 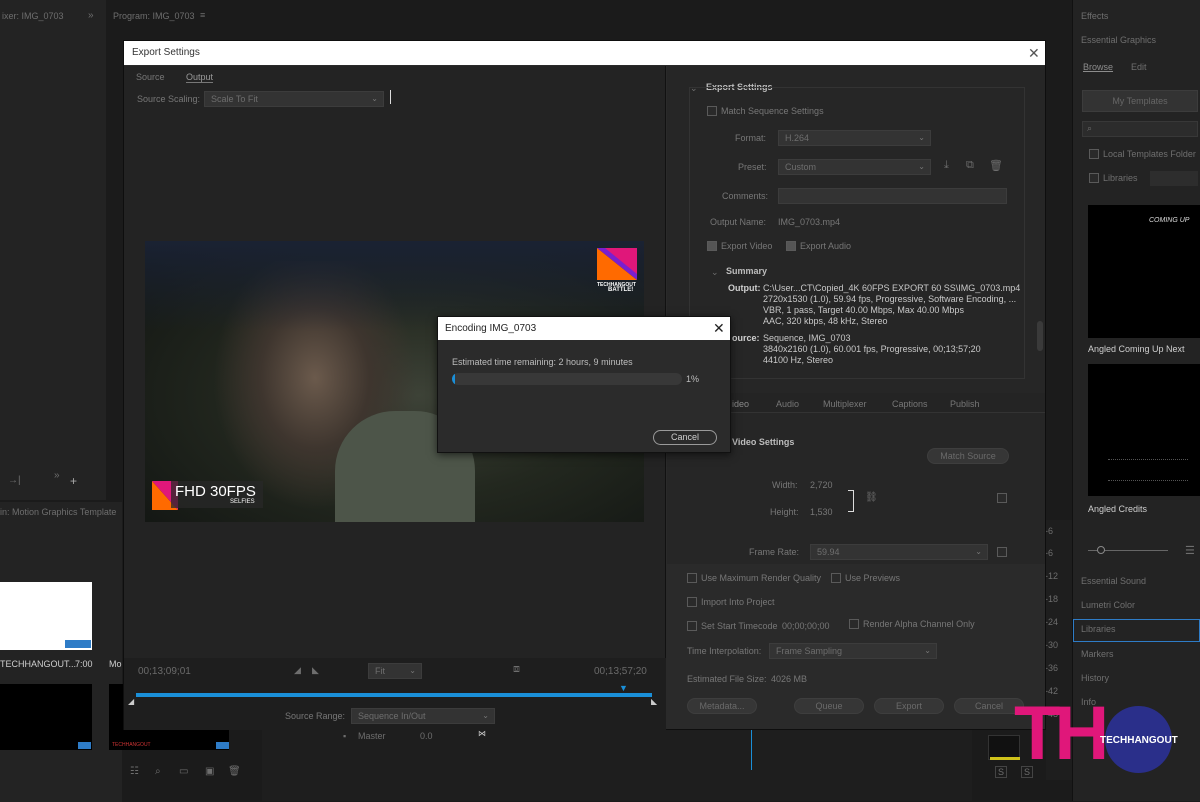 I want to click on panel-menu-icon: ≡, so click(x=202, y=15).